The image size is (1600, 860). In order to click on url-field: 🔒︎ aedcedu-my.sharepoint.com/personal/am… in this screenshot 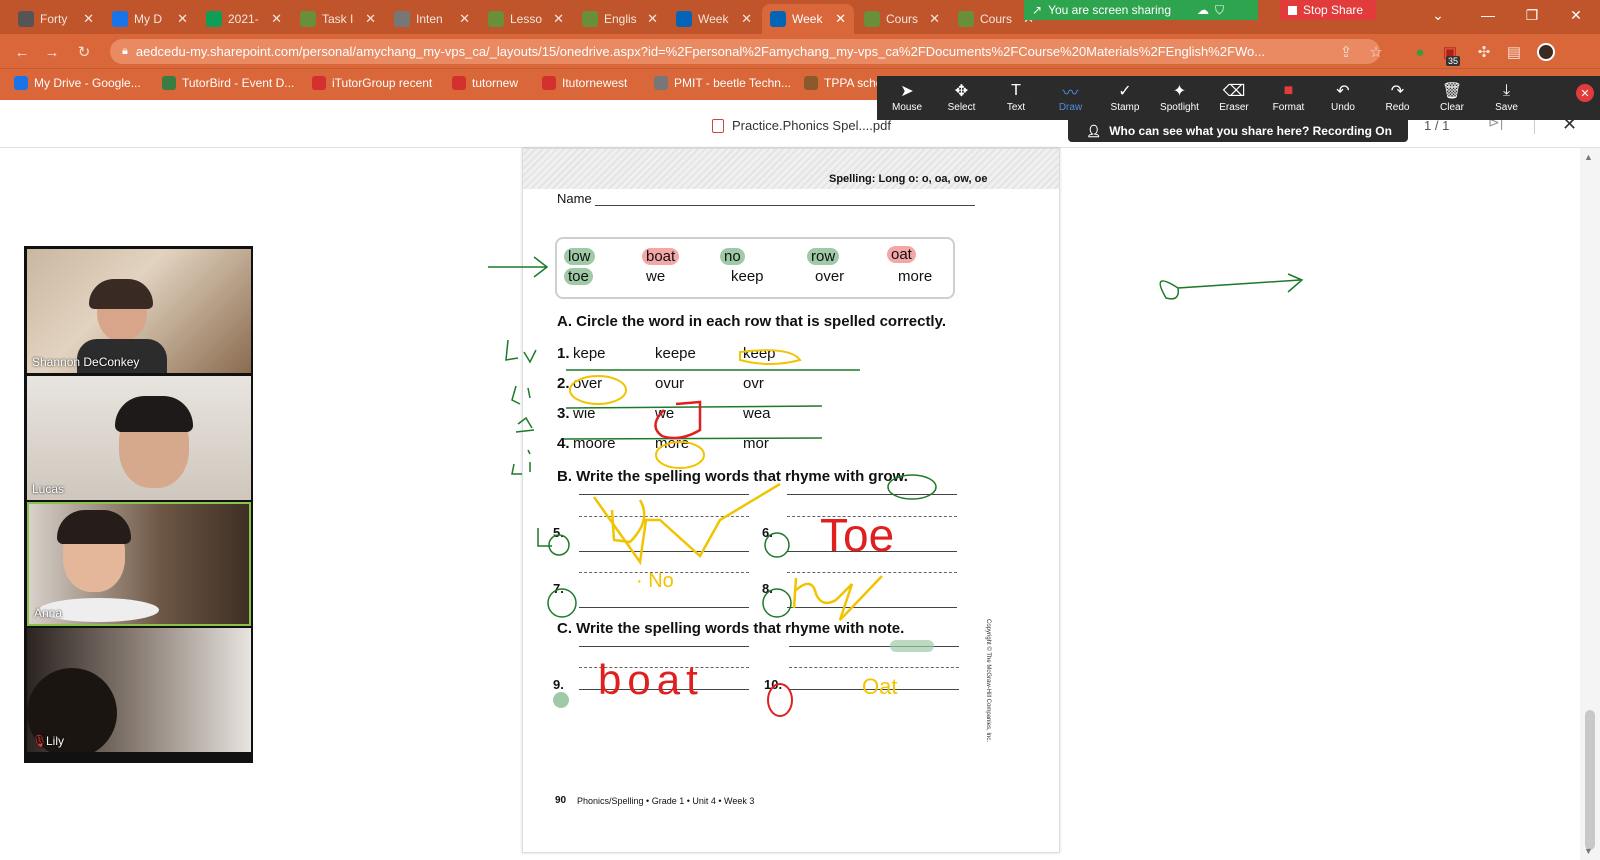, I will do `click(745, 51)`.